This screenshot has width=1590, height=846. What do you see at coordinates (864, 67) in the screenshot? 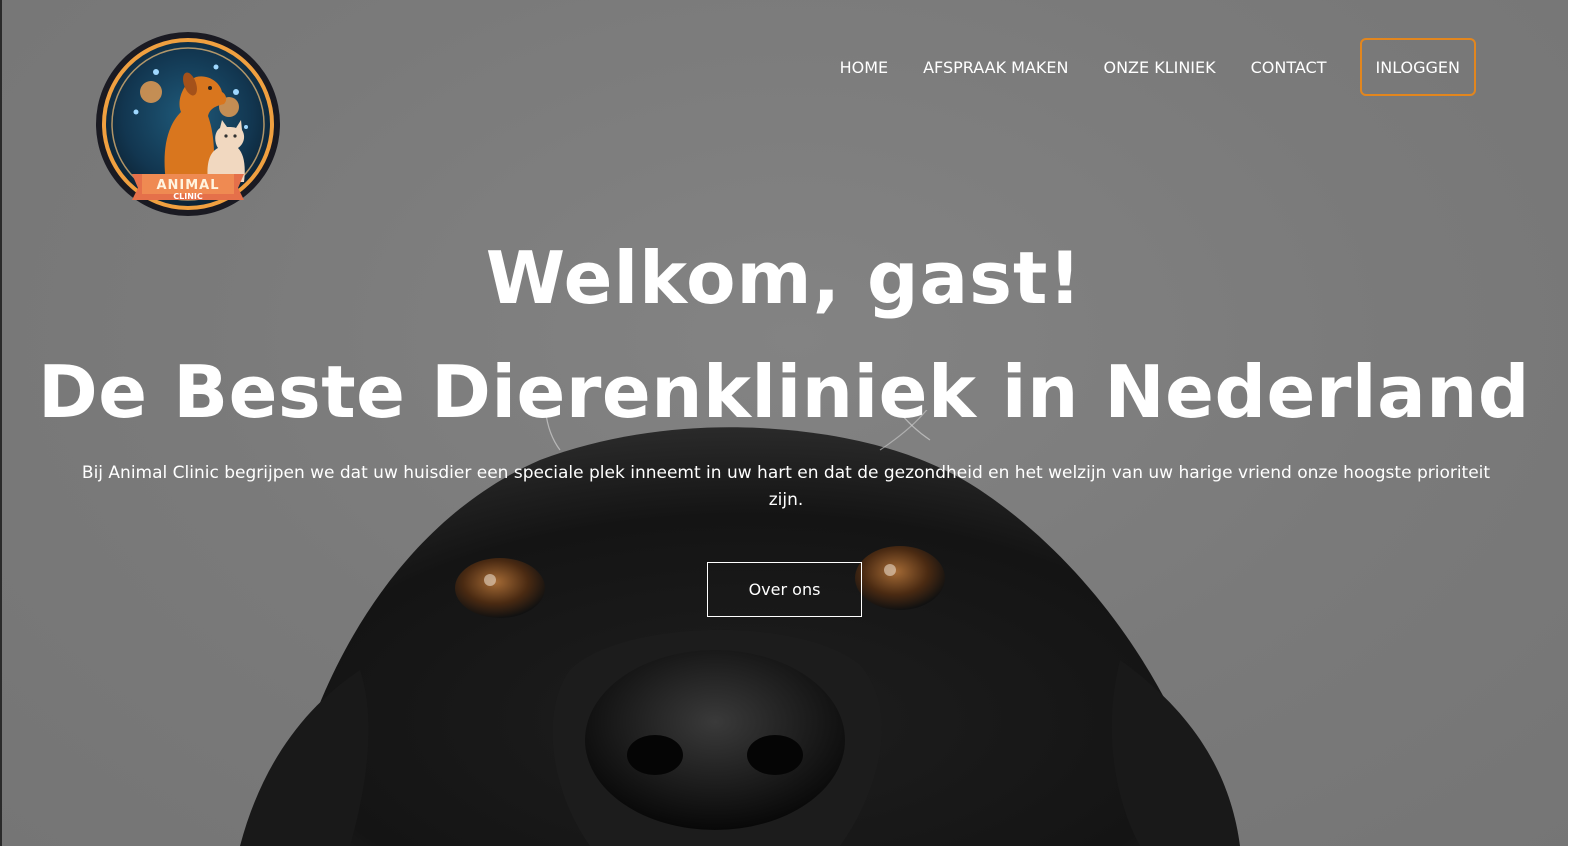
I see `nav-home: HOME` at bounding box center [864, 67].